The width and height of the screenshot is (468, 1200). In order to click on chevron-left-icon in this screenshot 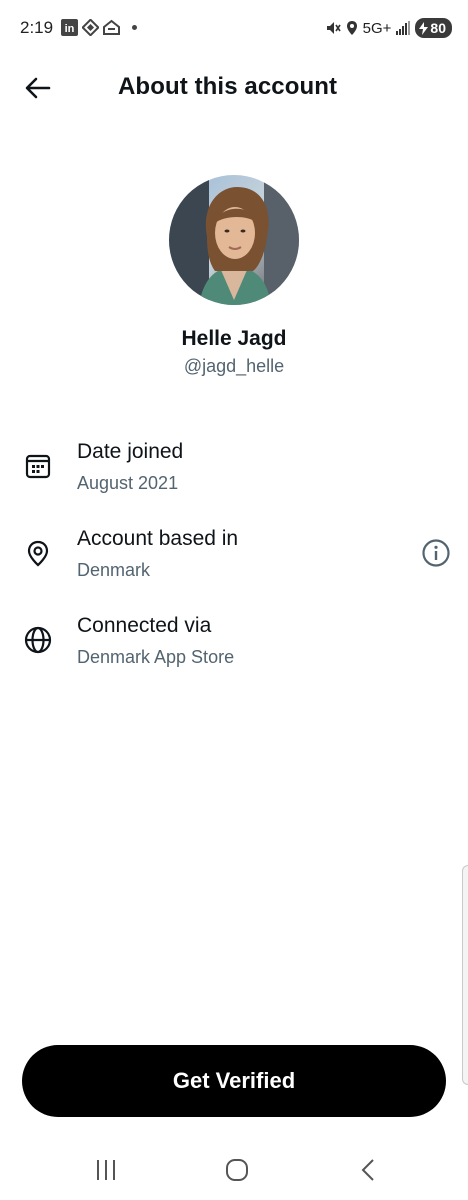, I will do `click(367, 1170)`.